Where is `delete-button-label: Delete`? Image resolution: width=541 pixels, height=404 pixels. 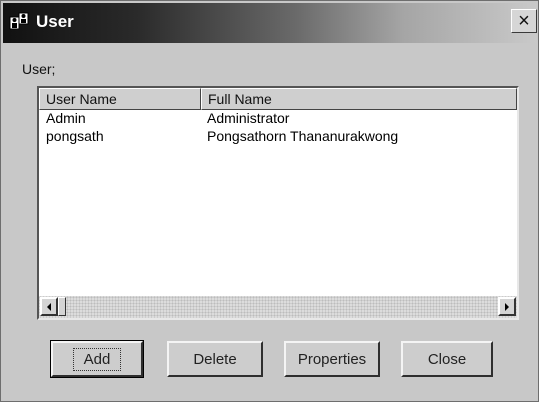 delete-button-label: Delete is located at coordinates (215, 359).